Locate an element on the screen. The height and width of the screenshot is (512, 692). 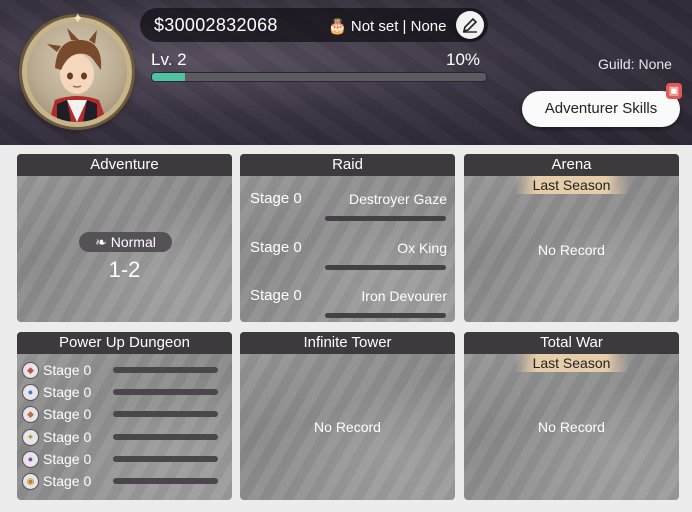
infinite-tower-record: No Record is located at coordinates (347, 427).